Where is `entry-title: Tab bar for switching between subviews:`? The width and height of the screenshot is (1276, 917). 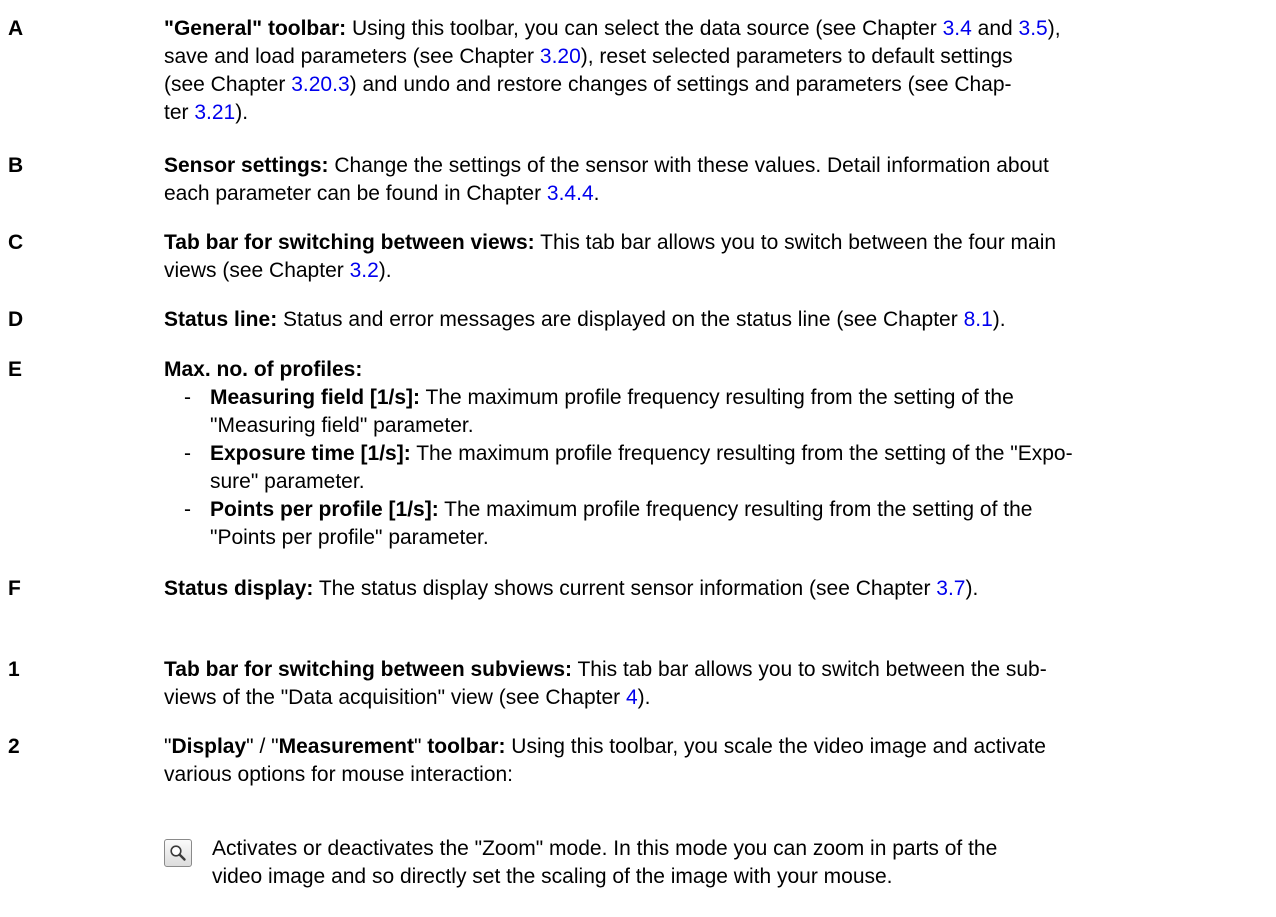
entry-title: Tab bar for switching between subviews: is located at coordinates (368, 669).